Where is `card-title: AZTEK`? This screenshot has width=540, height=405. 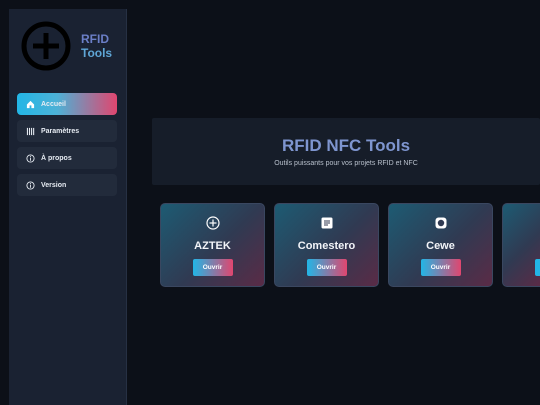
card-title: AZTEK is located at coordinates (212, 246).